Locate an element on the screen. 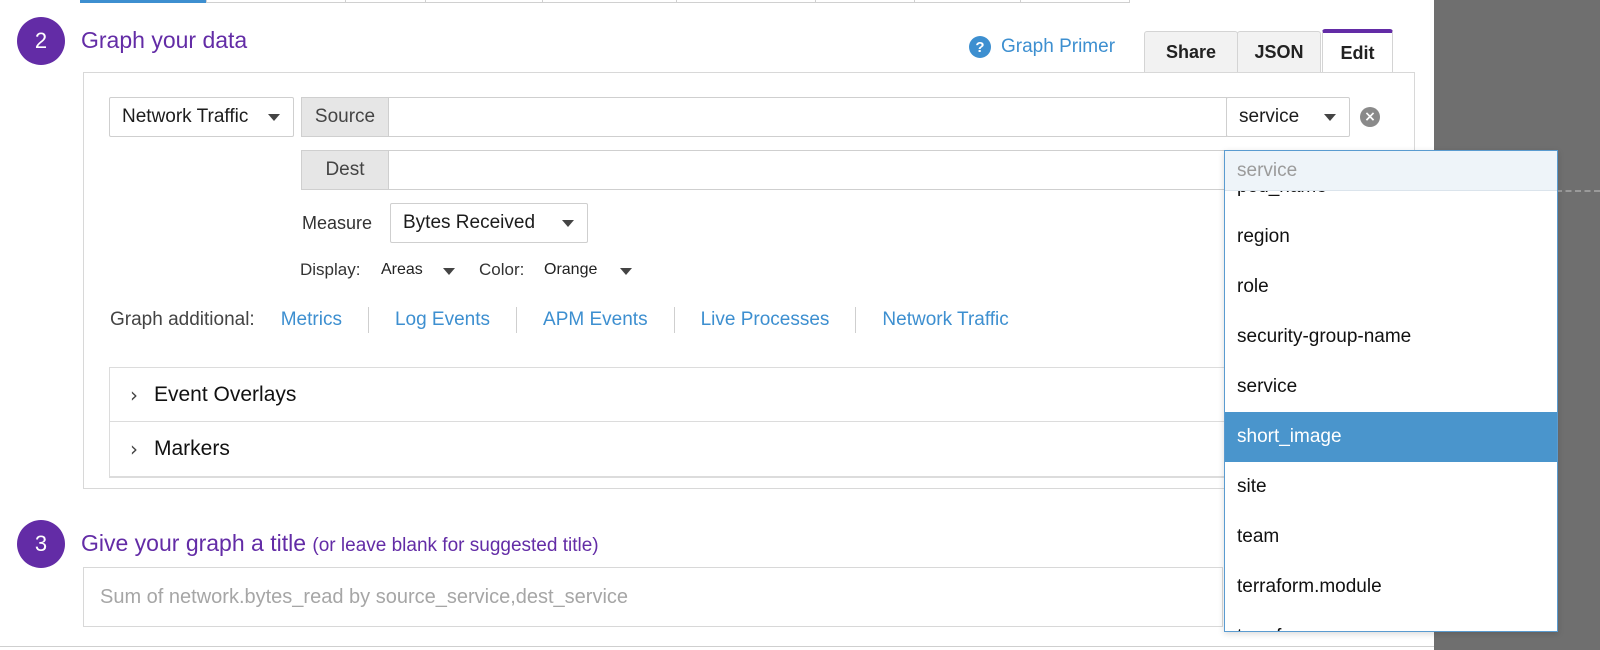 The height and width of the screenshot is (650, 1600). dropdown-option-role: role is located at coordinates (1391, 287).